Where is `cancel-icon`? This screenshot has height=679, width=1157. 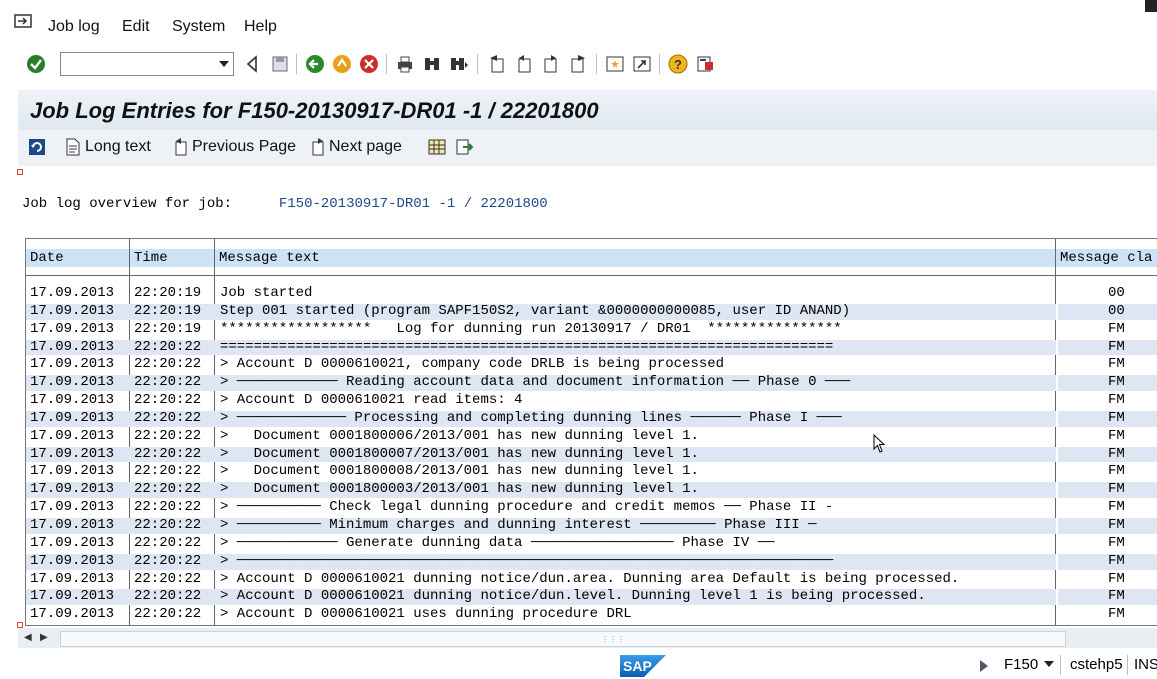 cancel-icon is located at coordinates (369, 64).